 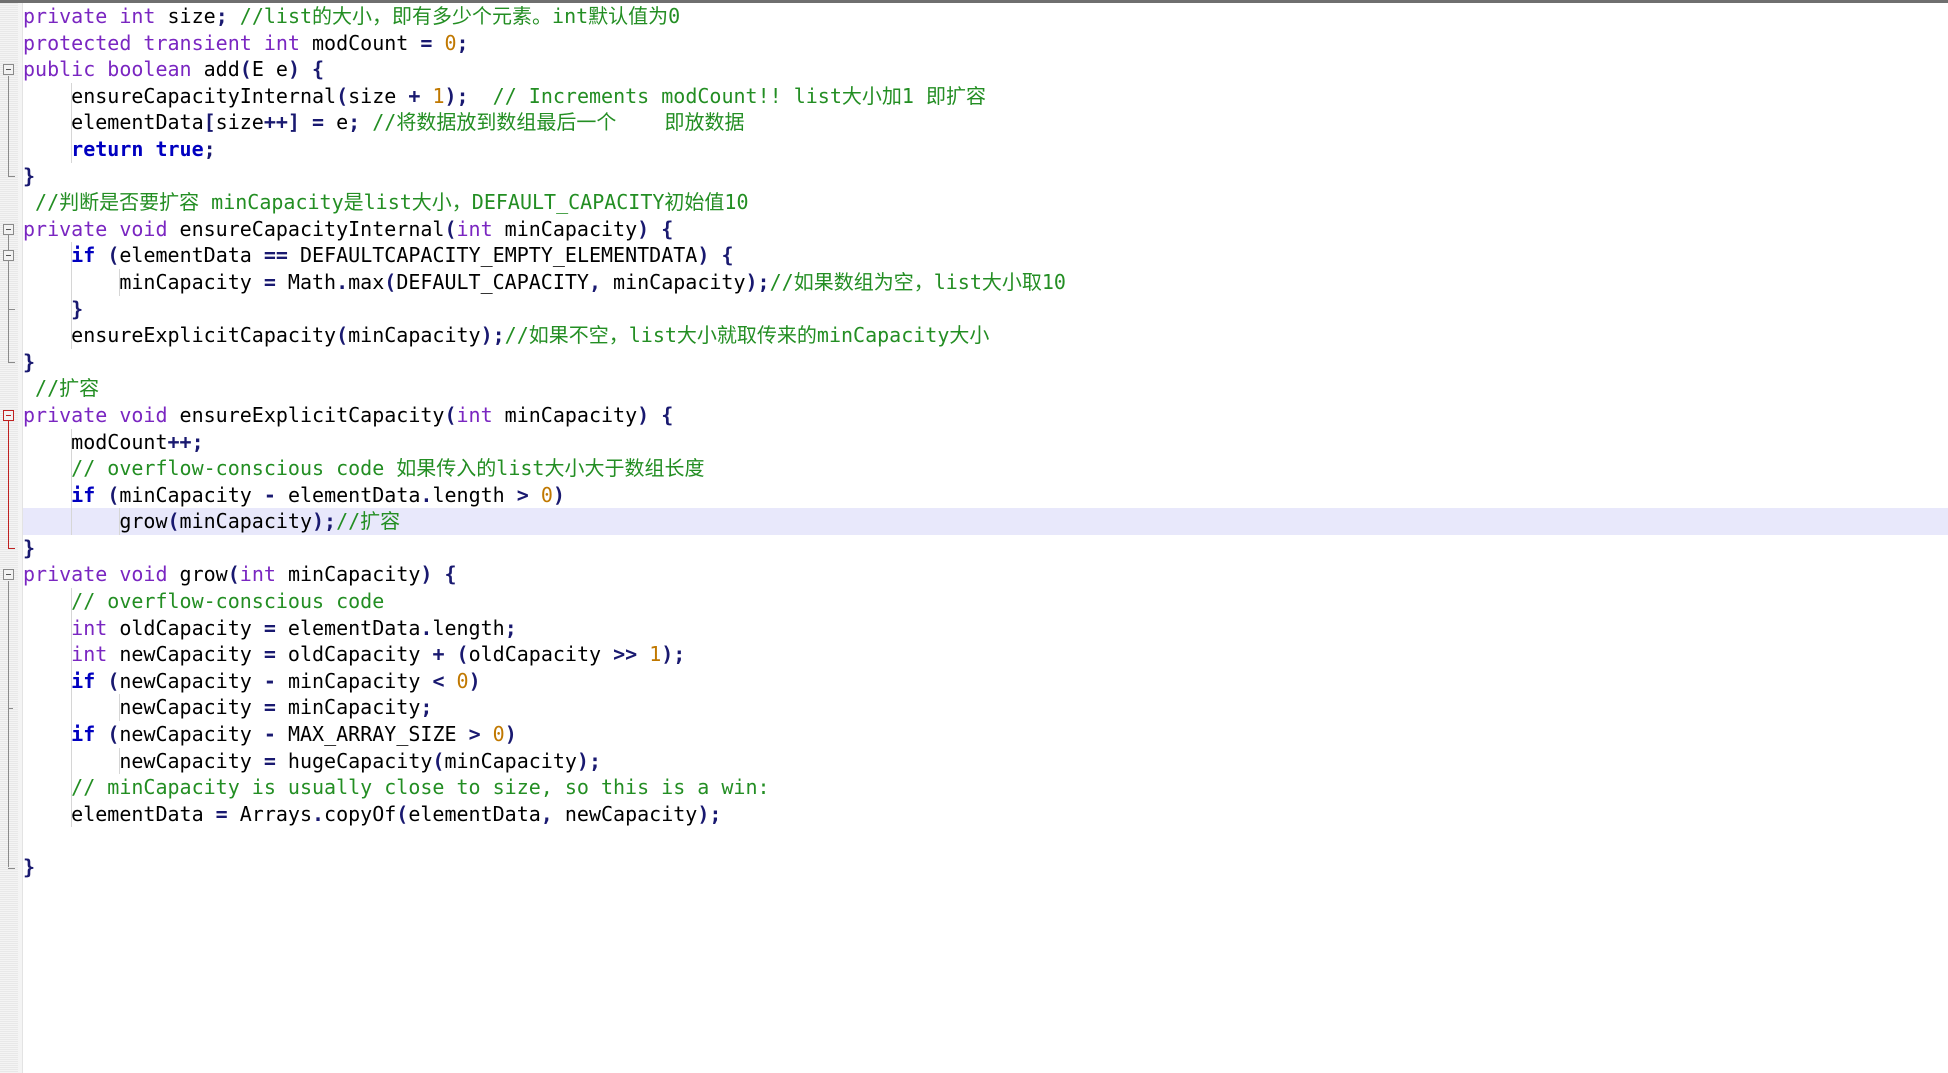 What do you see at coordinates (61, 388) in the screenshot?
I see `code-token-cm: //扩容` at bounding box center [61, 388].